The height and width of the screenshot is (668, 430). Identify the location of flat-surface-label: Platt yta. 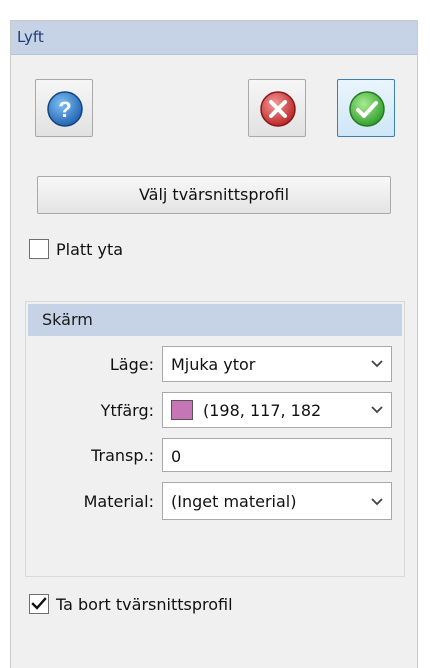
(90, 249).